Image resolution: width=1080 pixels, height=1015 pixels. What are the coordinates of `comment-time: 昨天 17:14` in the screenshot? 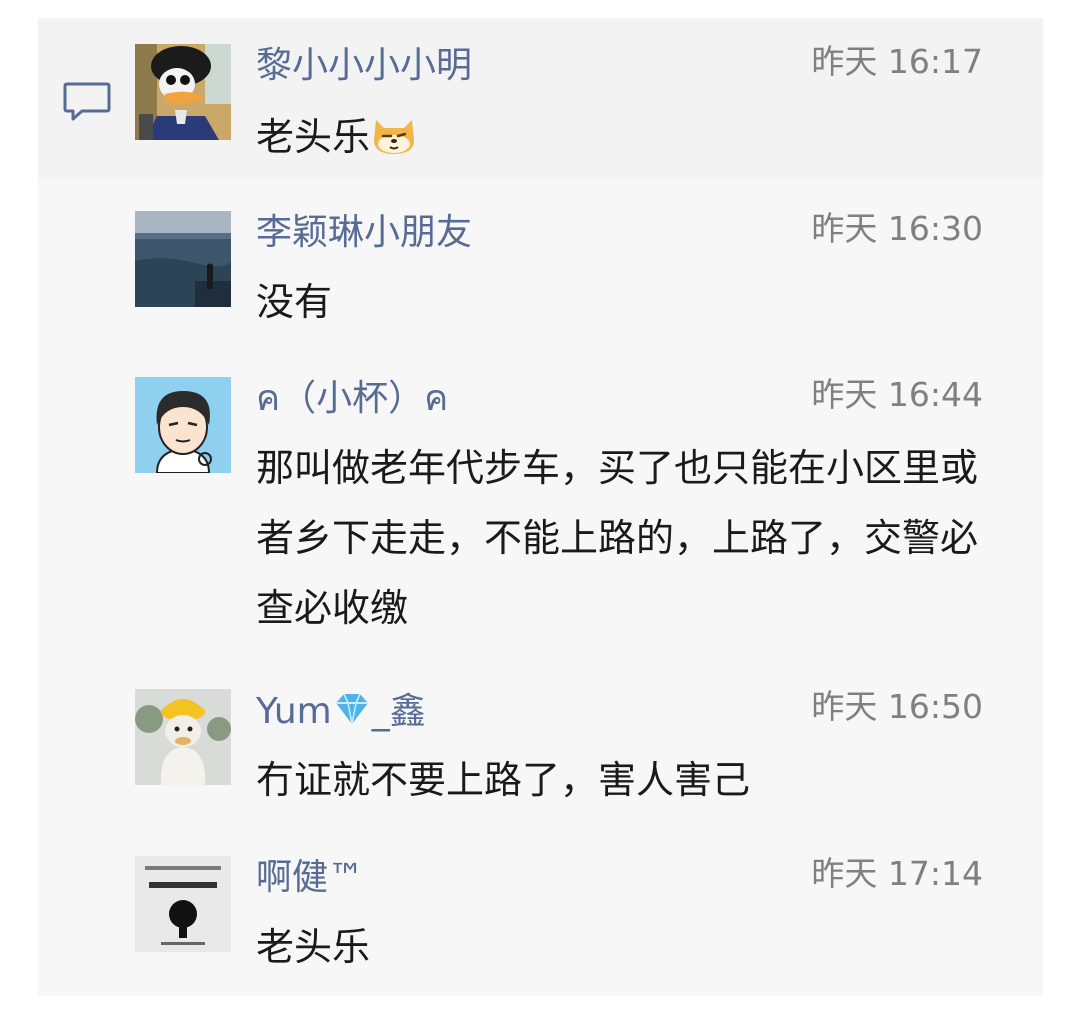 It's located at (897, 873).